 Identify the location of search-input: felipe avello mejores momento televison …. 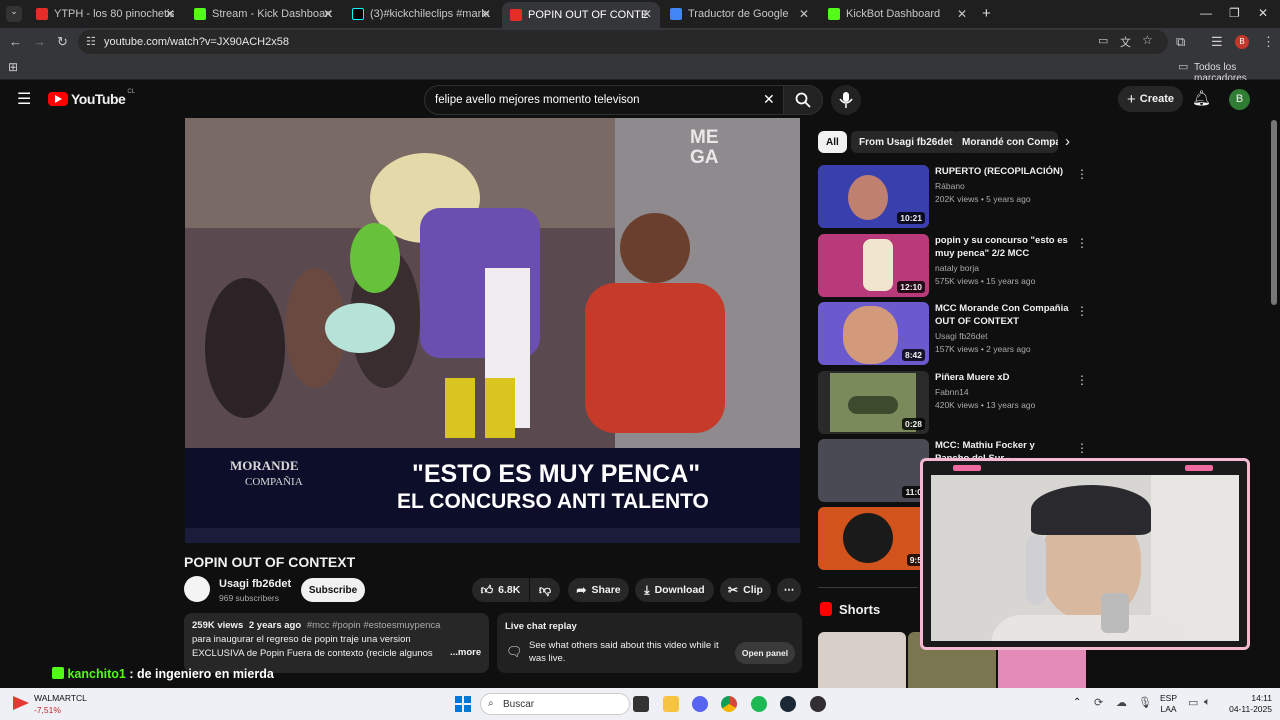
(604, 100).